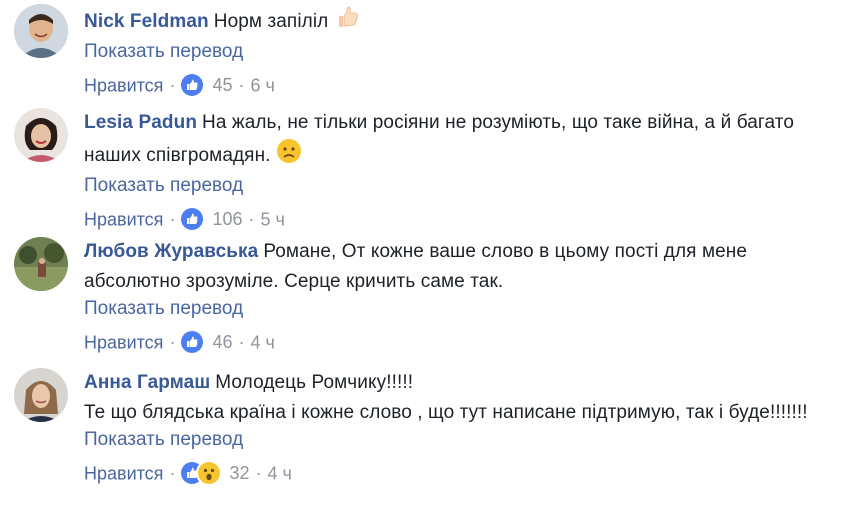 The width and height of the screenshot is (856, 525). What do you see at coordinates (227, 219) in the screenshot?
I see `reaction-count: 106` at bounding box center [227, 219].